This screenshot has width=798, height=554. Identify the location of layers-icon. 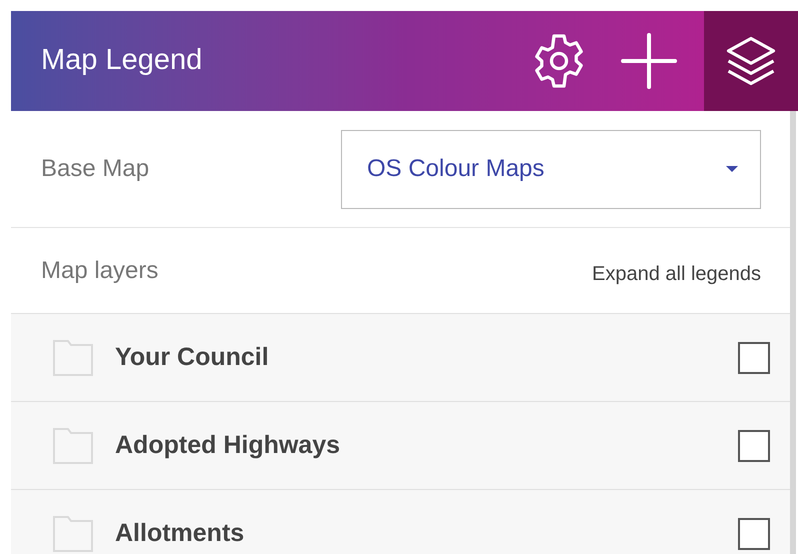
(751, 61).